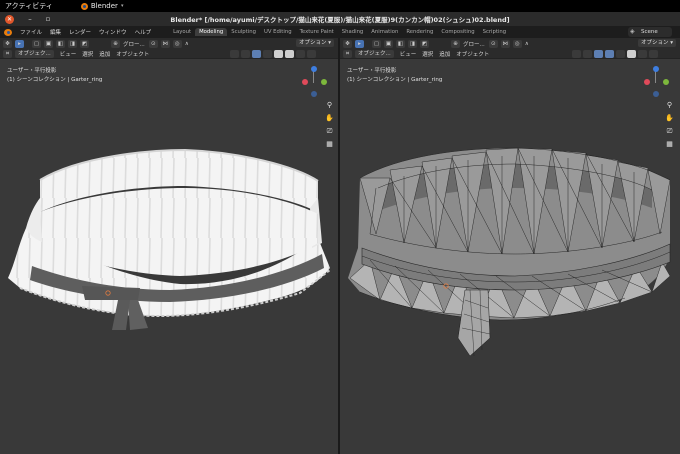 Image resolution: width=680 pixels, height=454 pixels. Describe the element at coordinates (55, 32) in the screenshot. I see `menu-edit: 編集` at that location.